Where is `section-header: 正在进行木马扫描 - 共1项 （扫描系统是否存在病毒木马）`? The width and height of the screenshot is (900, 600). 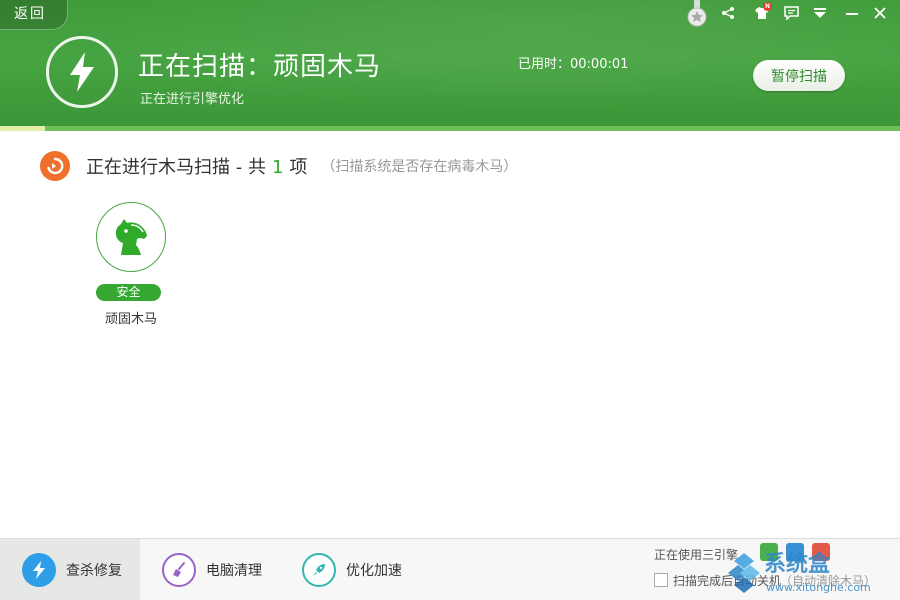
section-header: 正在进行木马扫描 - 共1项 （扫描系统是否存在病毒木马） is located at coordinates (278, 166).